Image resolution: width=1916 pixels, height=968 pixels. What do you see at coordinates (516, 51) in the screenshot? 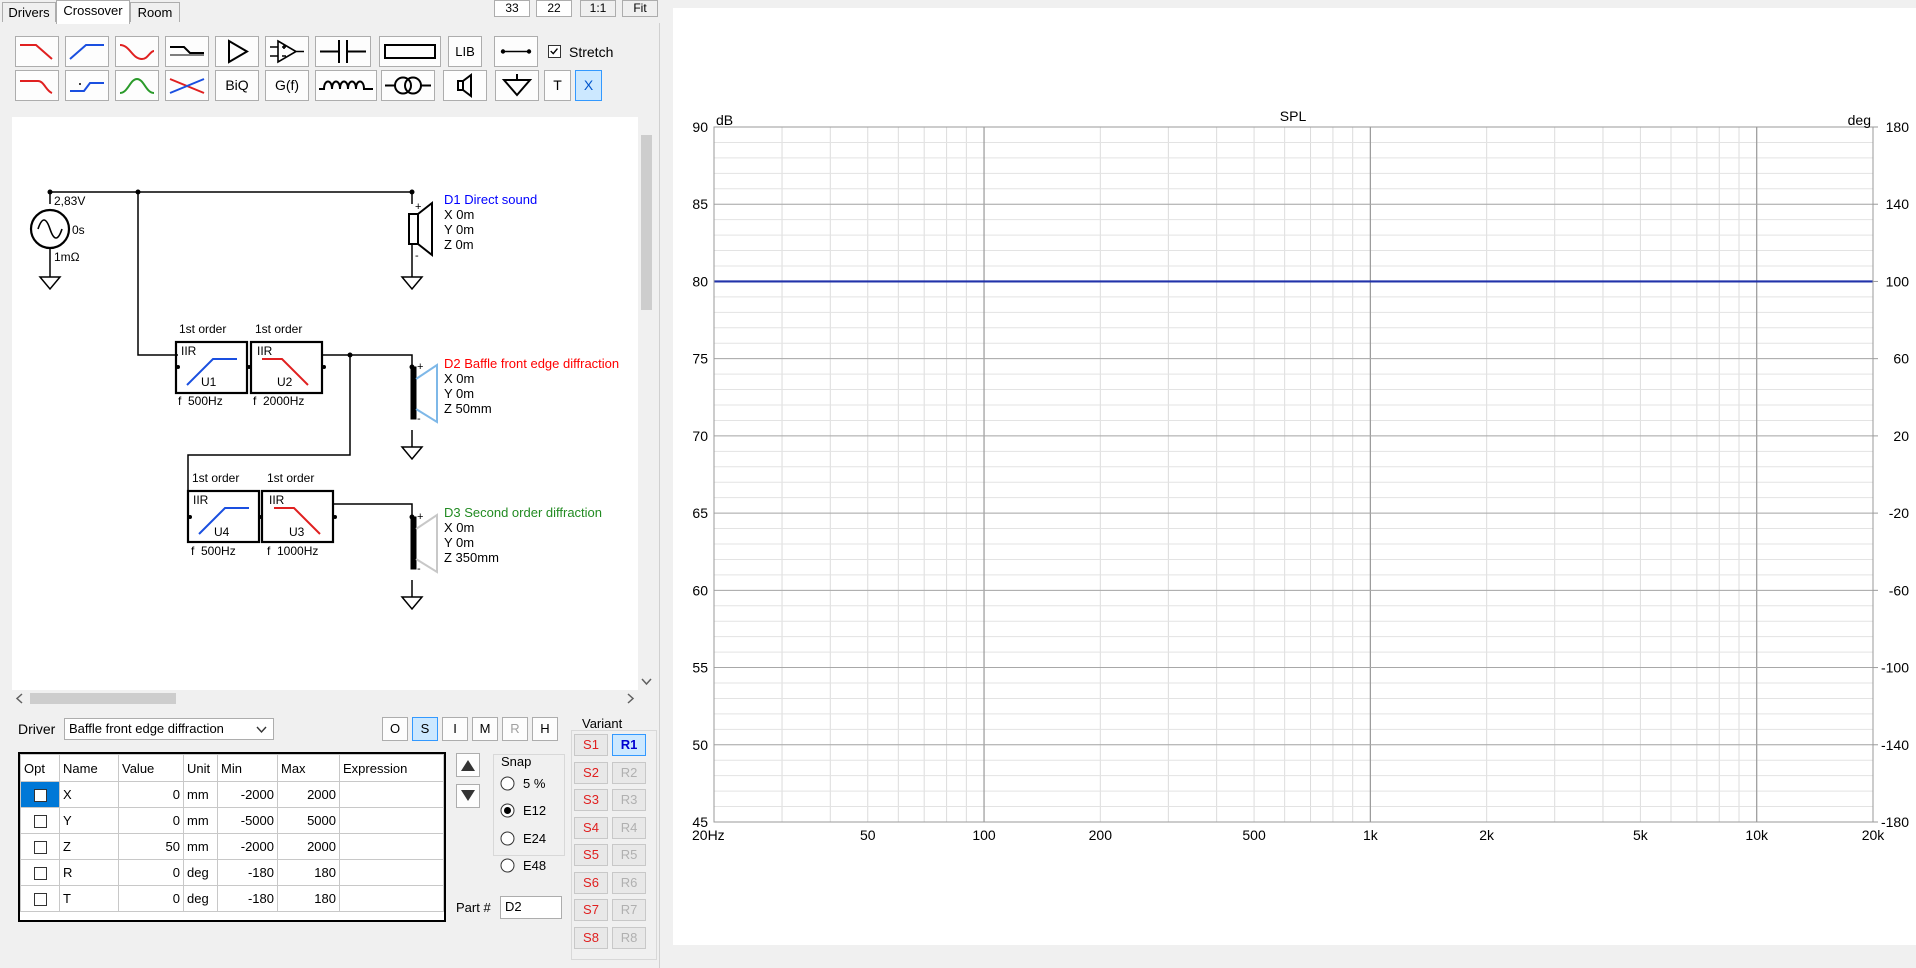
I see `wire-tool-button` at bounding box center [516, 51].